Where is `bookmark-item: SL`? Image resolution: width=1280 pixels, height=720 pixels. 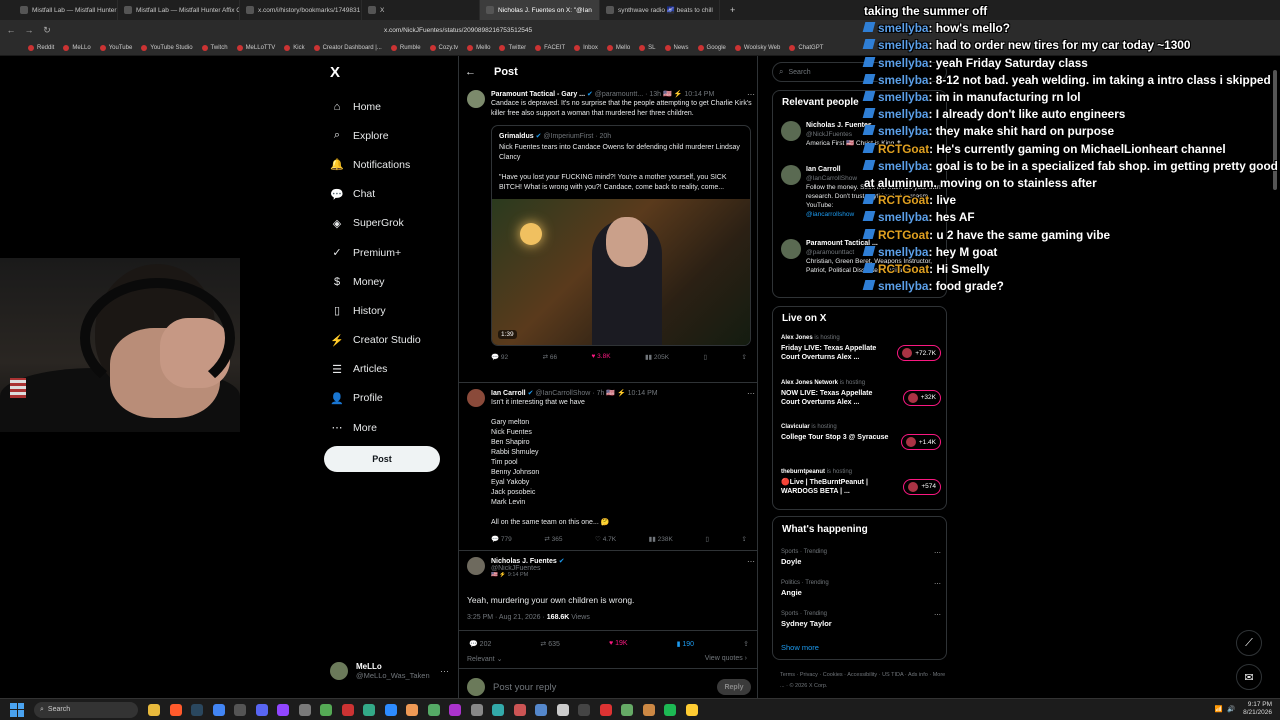 bookmark-item: SL is located at coordinates (647, 47).